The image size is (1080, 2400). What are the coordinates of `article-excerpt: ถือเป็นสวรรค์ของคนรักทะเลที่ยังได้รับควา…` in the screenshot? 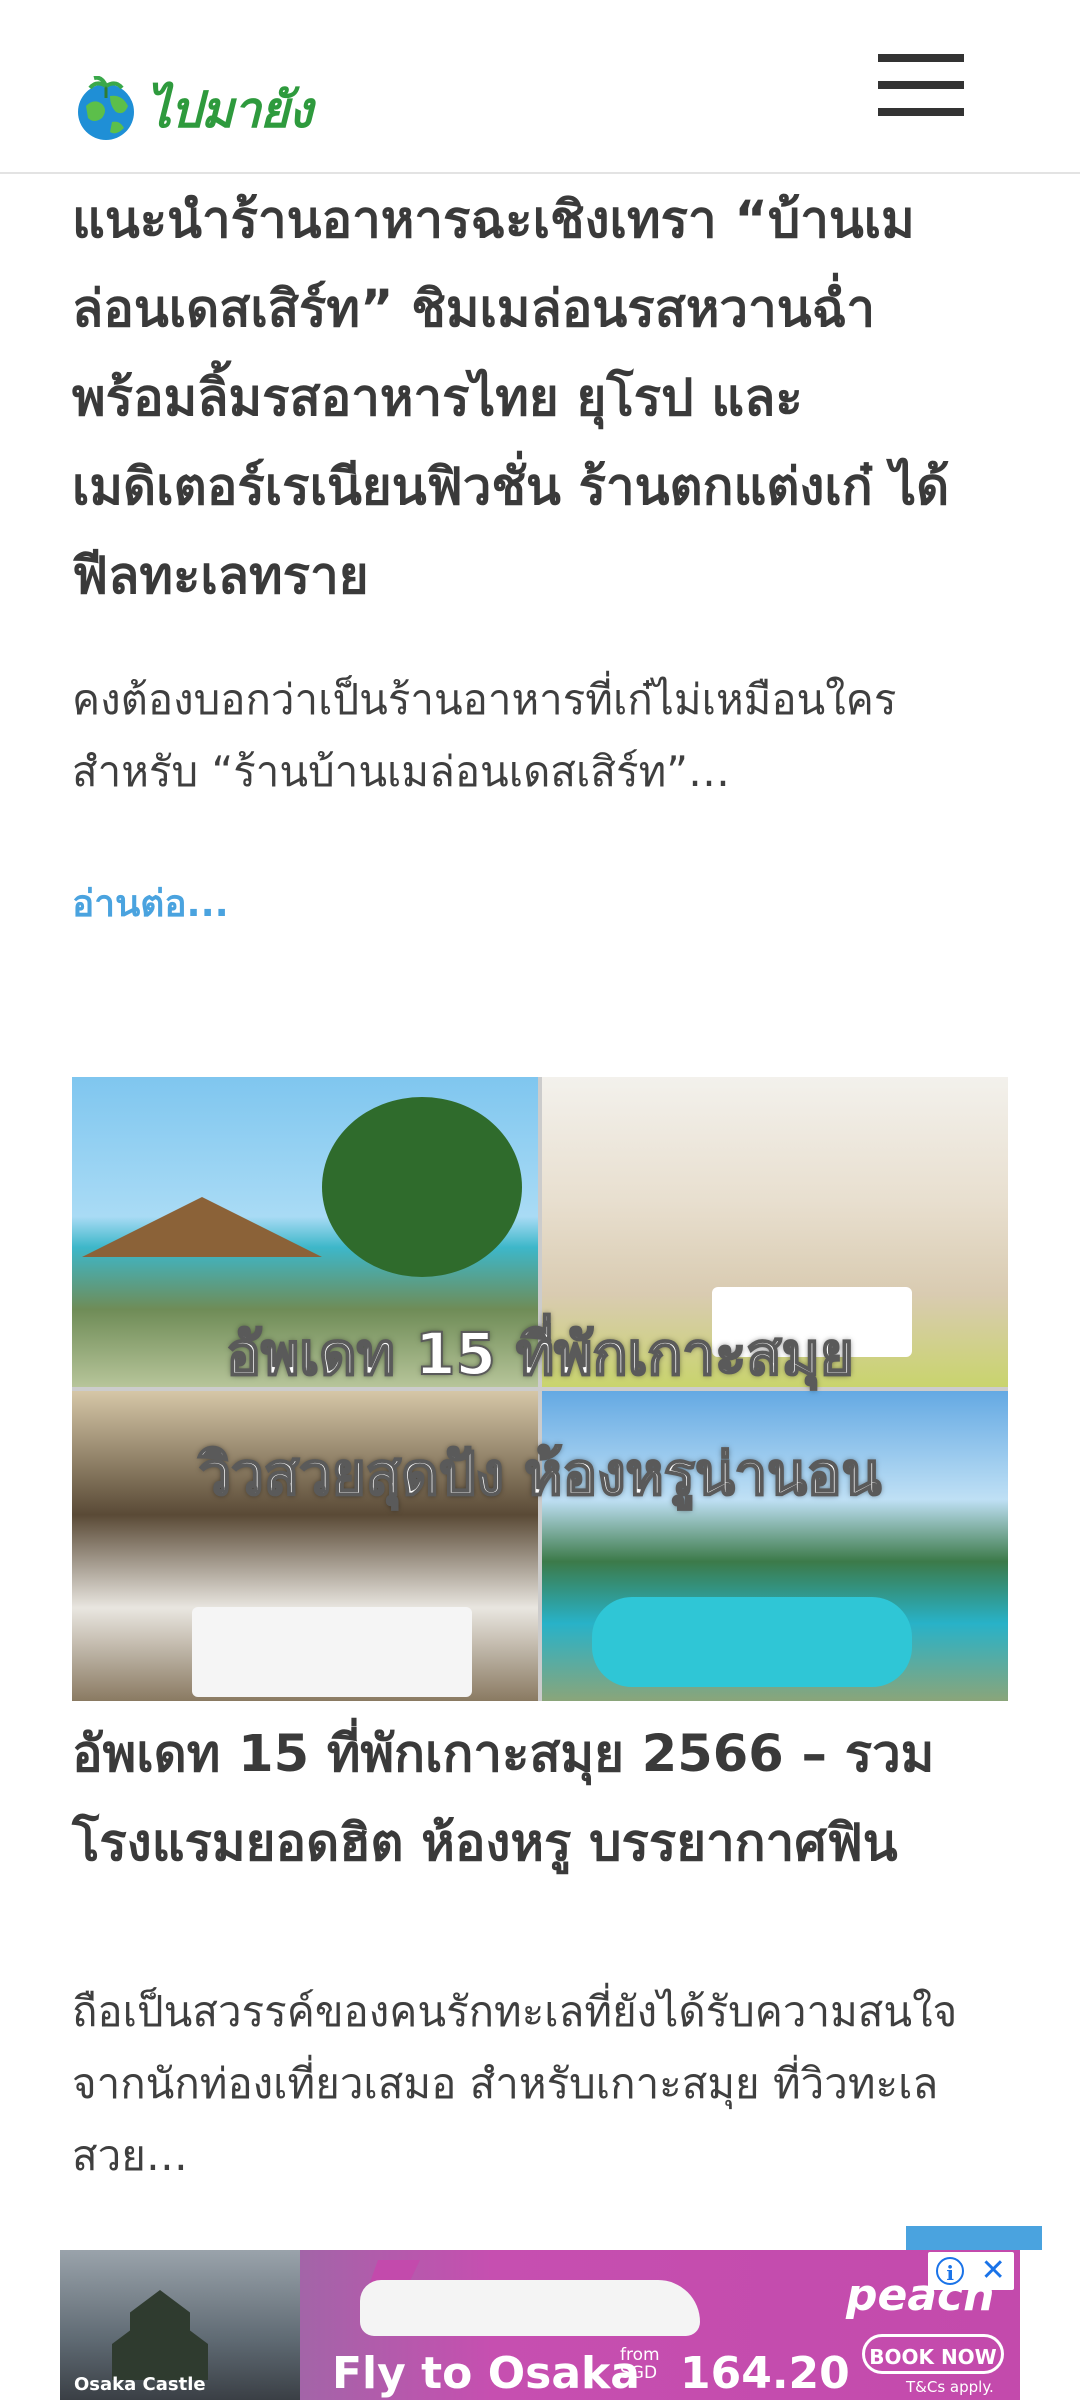 It's located at (515, 2083).